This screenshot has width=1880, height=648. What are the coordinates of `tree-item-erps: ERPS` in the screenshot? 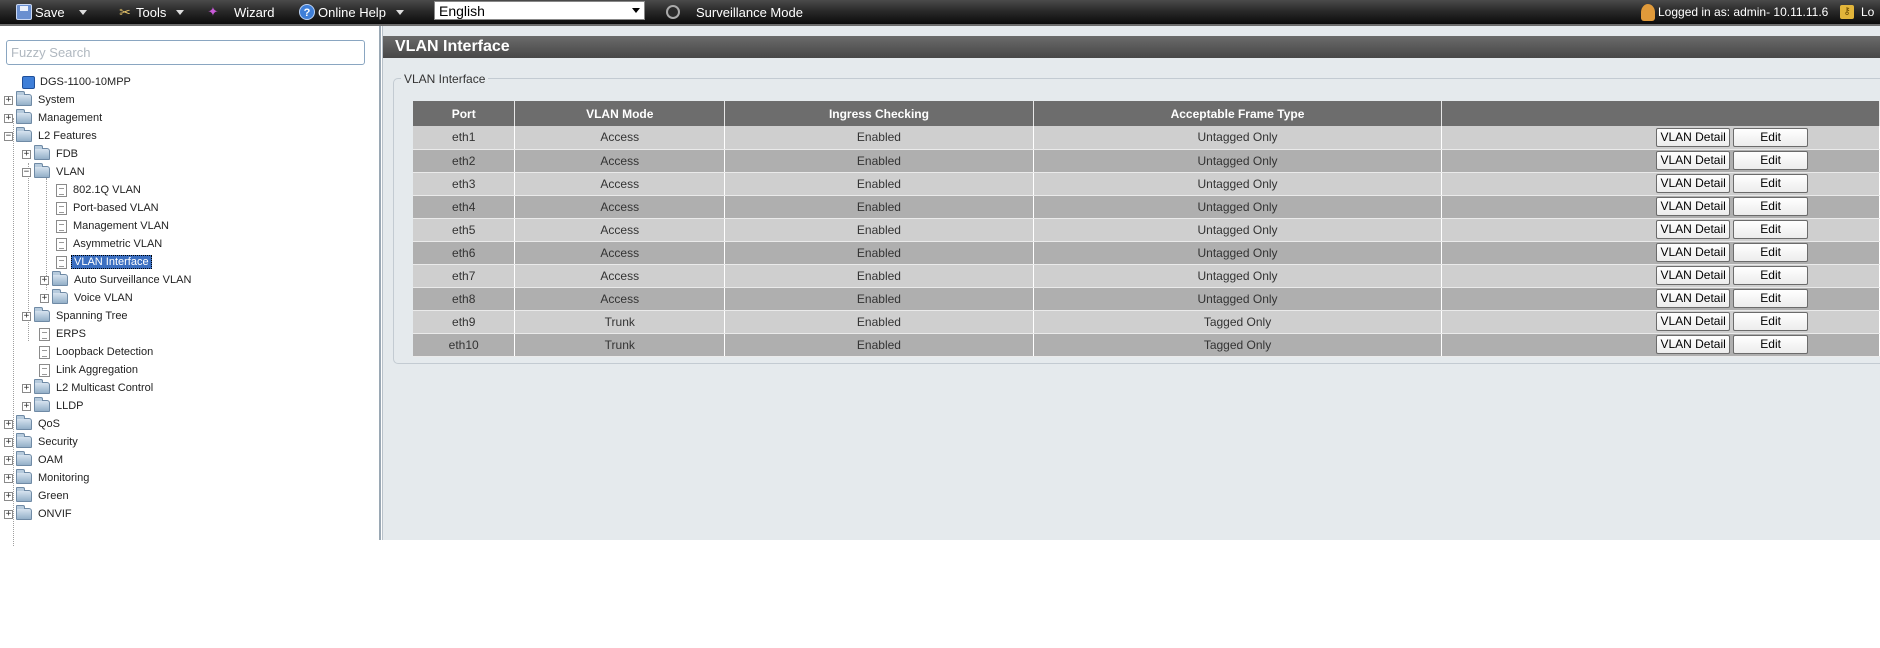 It's located at (63, 334).